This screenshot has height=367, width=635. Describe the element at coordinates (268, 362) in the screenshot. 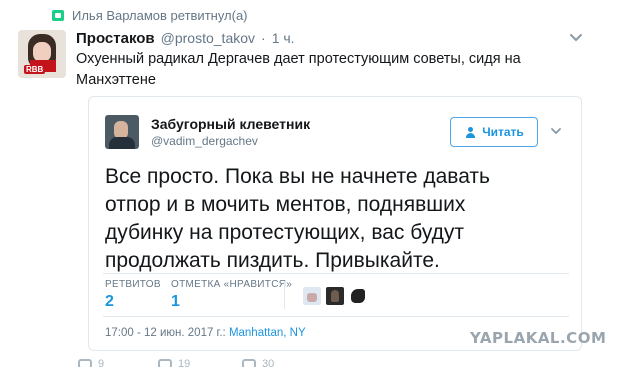

I see `like-count: 30` at that location.